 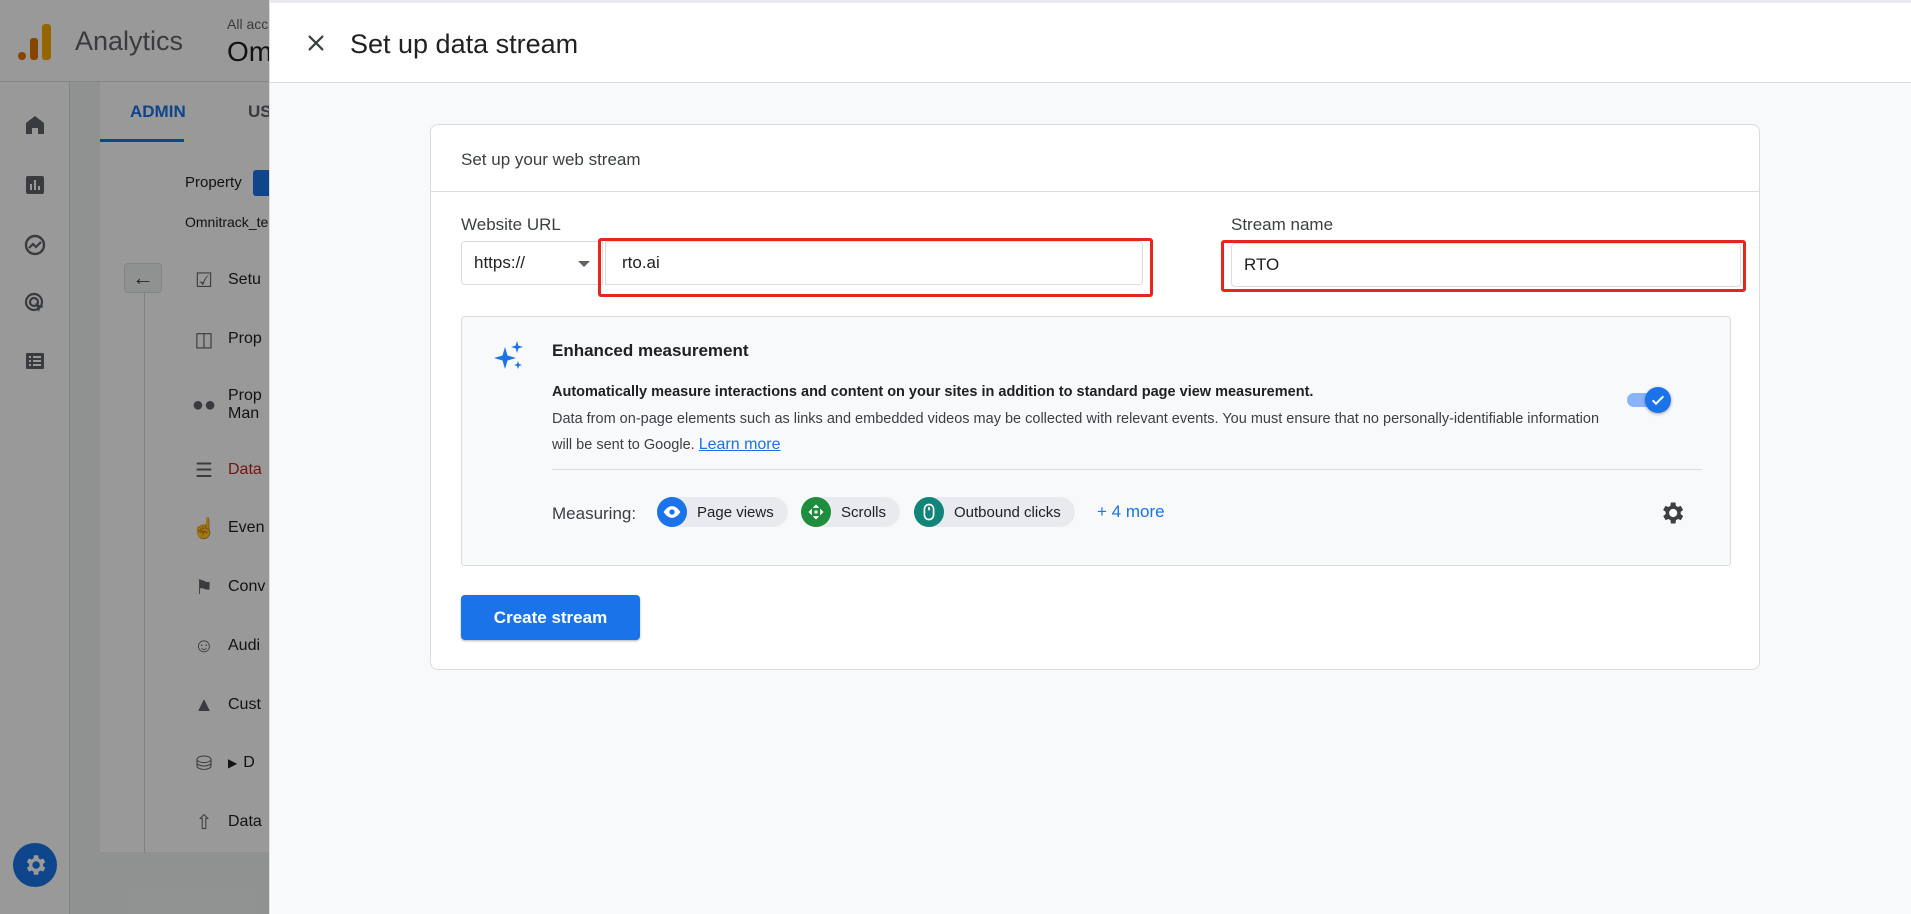 What do you see at coordinates (1090, 41) in the screenshot?
I see `dialog-header: Set up data stream` at bounding box center [1090, 41].